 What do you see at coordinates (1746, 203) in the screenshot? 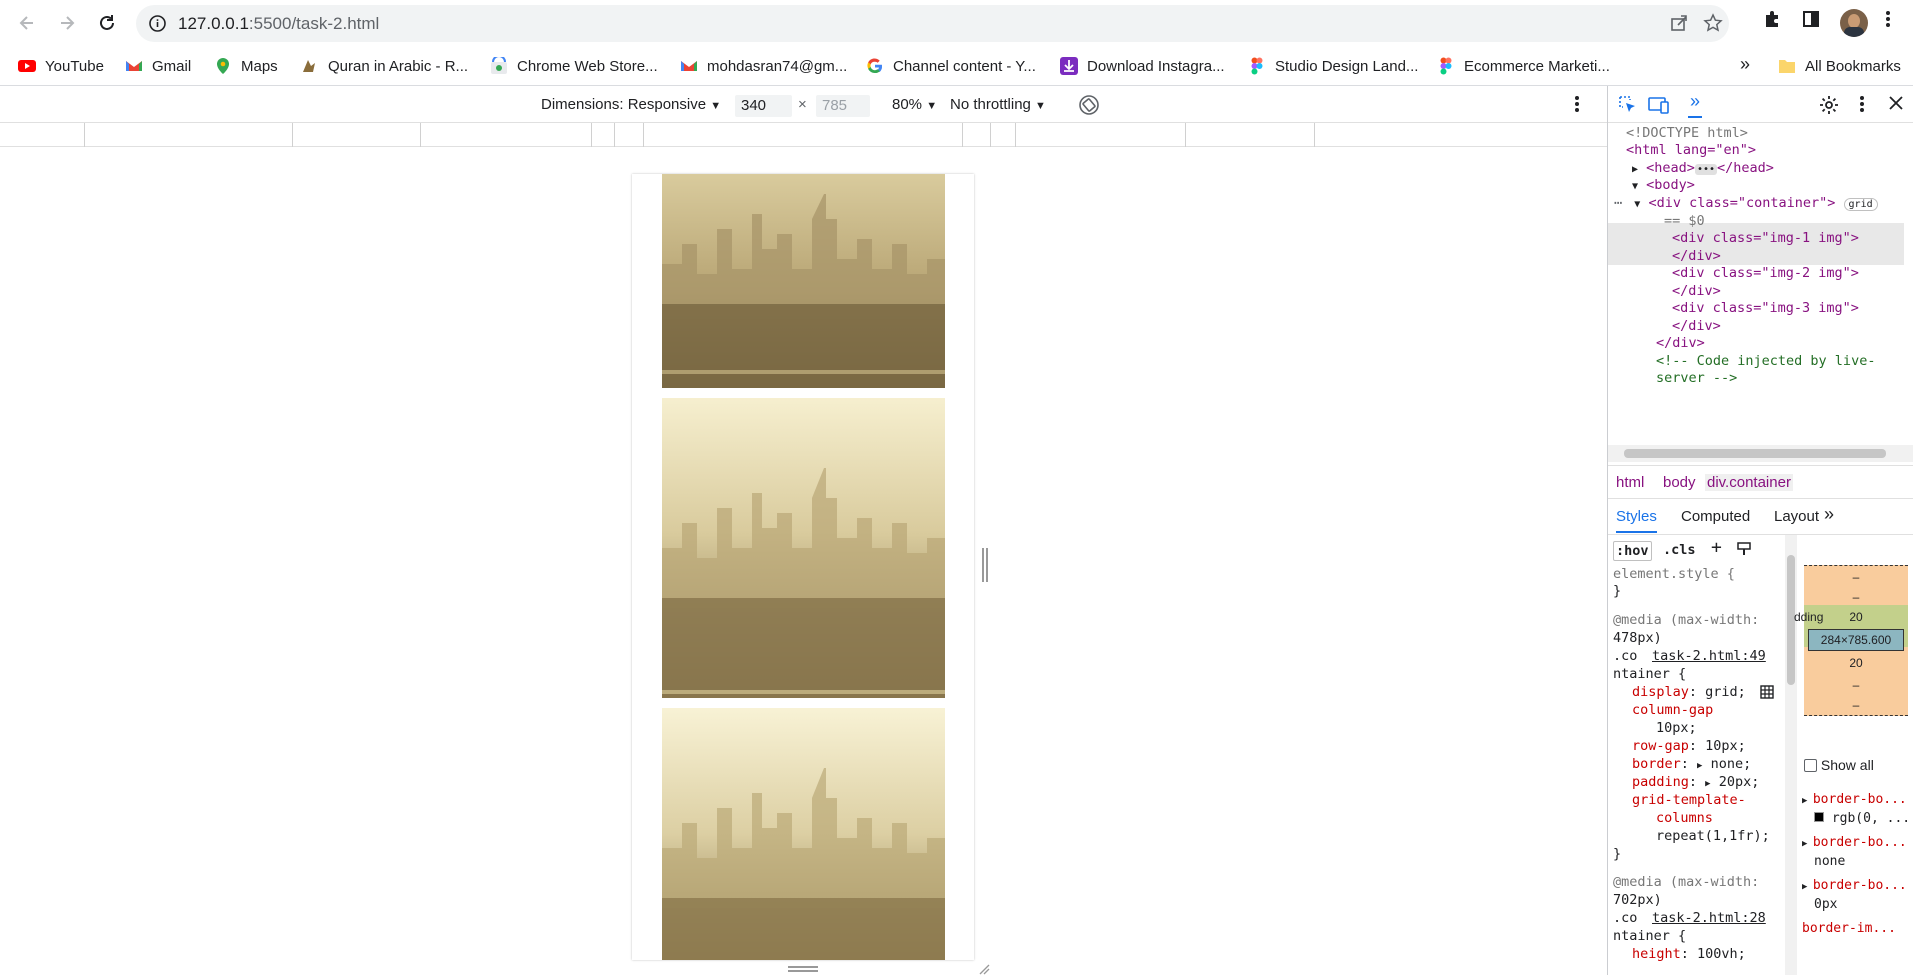
I see `container-node: ⋯ ▼ <div class="container"> grid` at bounding box center [1746, 203].